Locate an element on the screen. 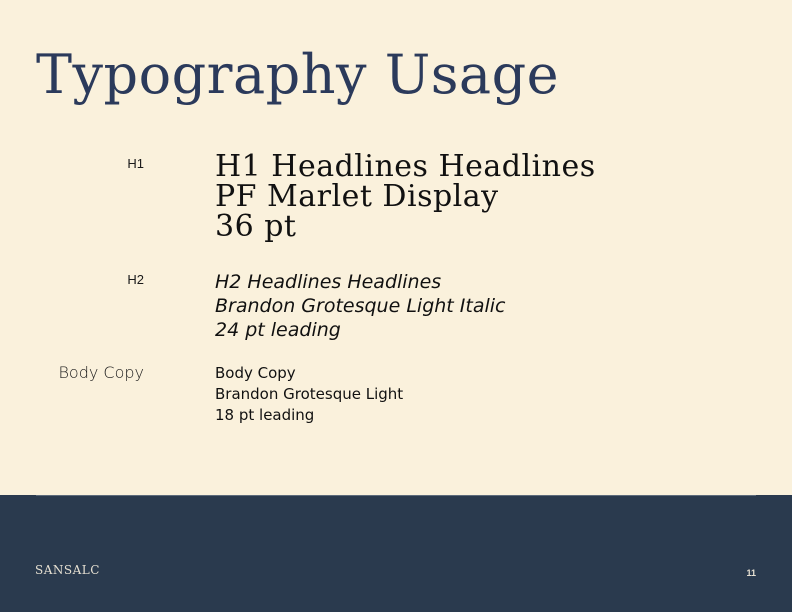 The image size is (792, 612). body-copy-sample-line: 18 pt leading is located at coordinates (265, 415).